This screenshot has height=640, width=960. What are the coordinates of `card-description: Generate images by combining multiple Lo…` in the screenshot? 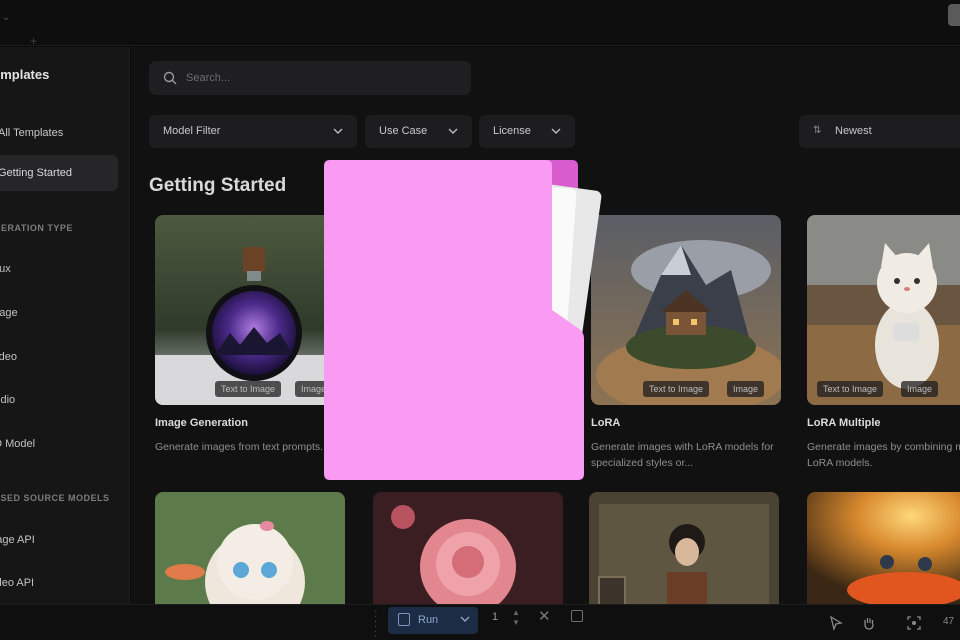 It's located at (883, 455).